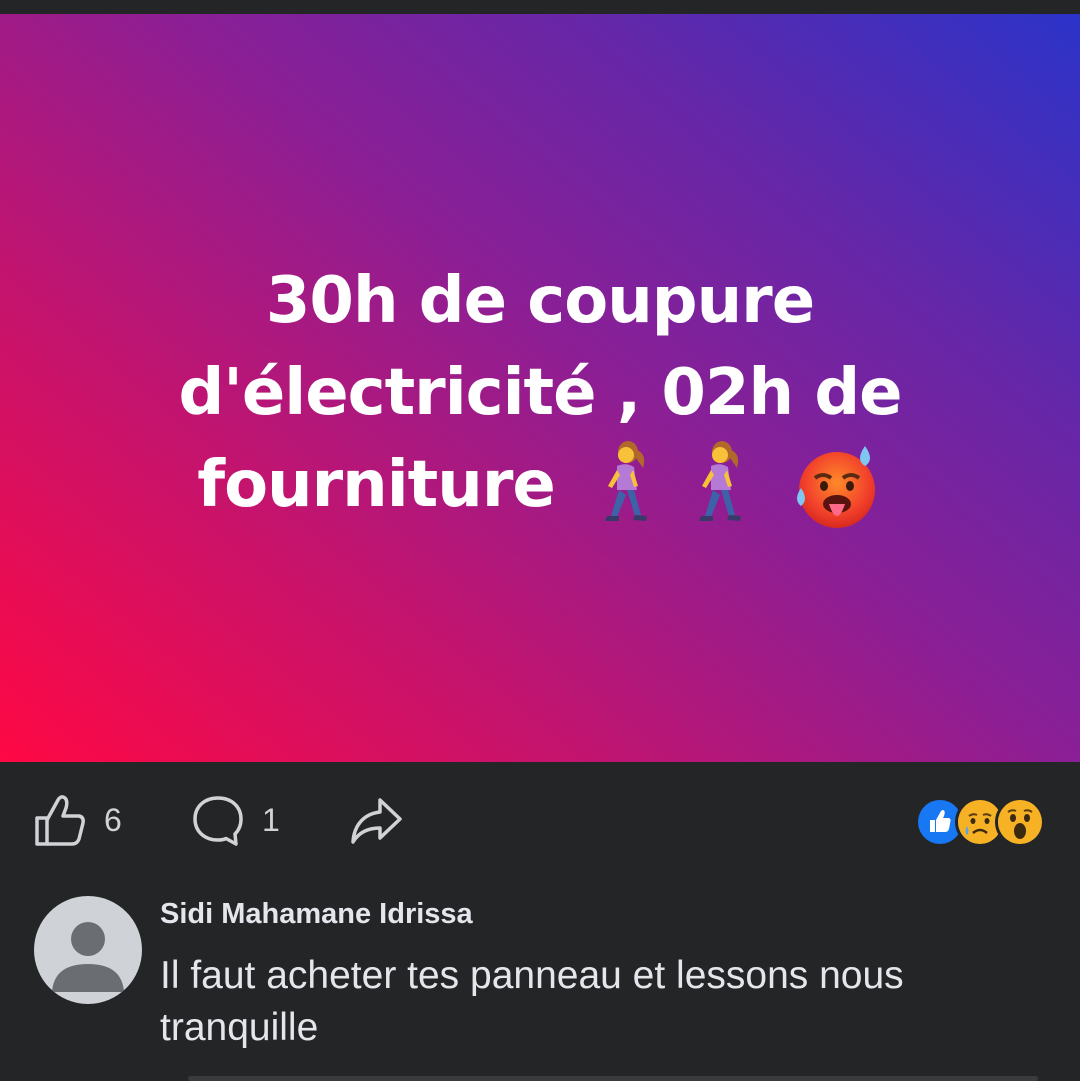 The height and width of the screenshot is (1081, 1080). I want to click on comment-bubble-icon, so click(218, 820).